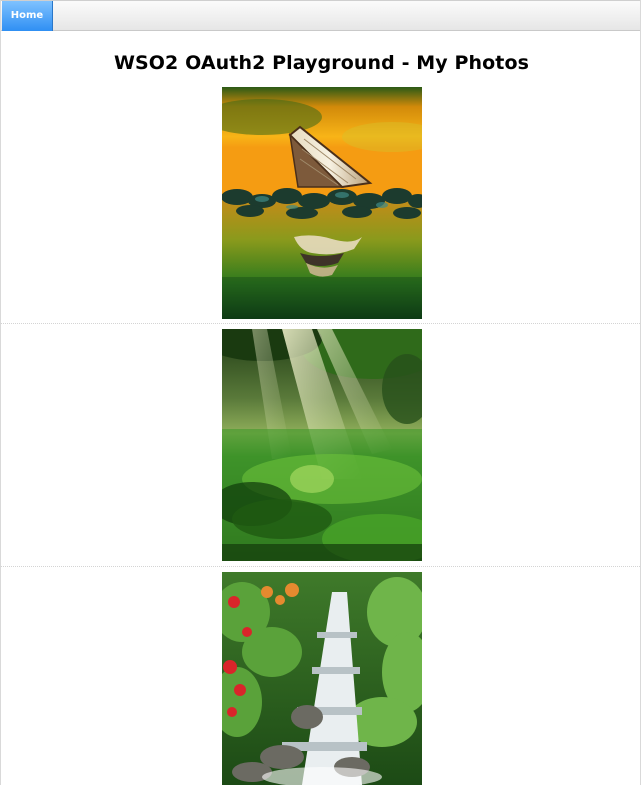 The height and width of the screenshot is (785, 641). Describe the element at coordinates (320, 15) in the screenshot. I see `top-navigation-bar: Home` at that location.